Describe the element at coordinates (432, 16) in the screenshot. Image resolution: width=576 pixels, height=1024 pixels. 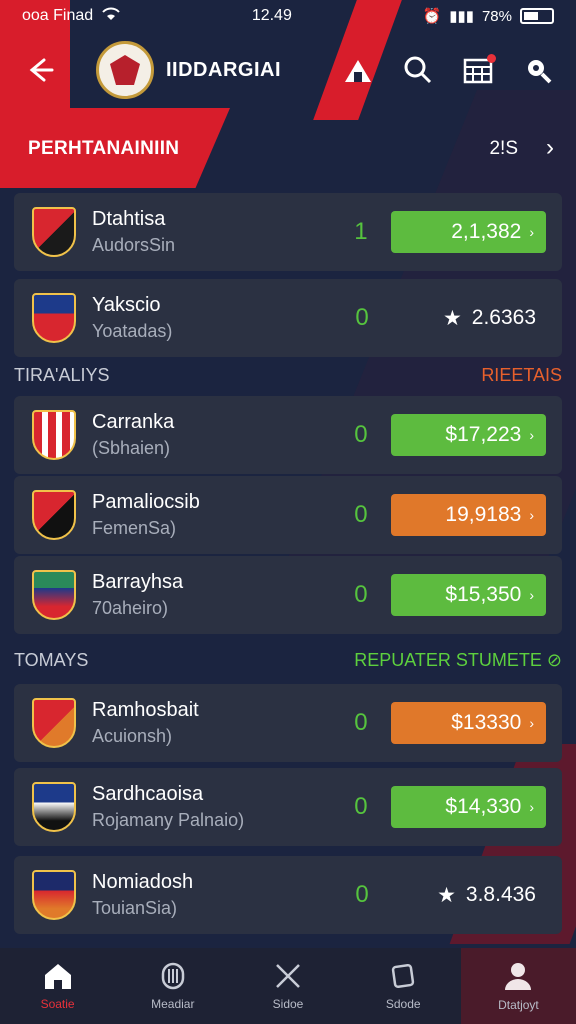
I see `alarm-icon: ⏰` at that location.